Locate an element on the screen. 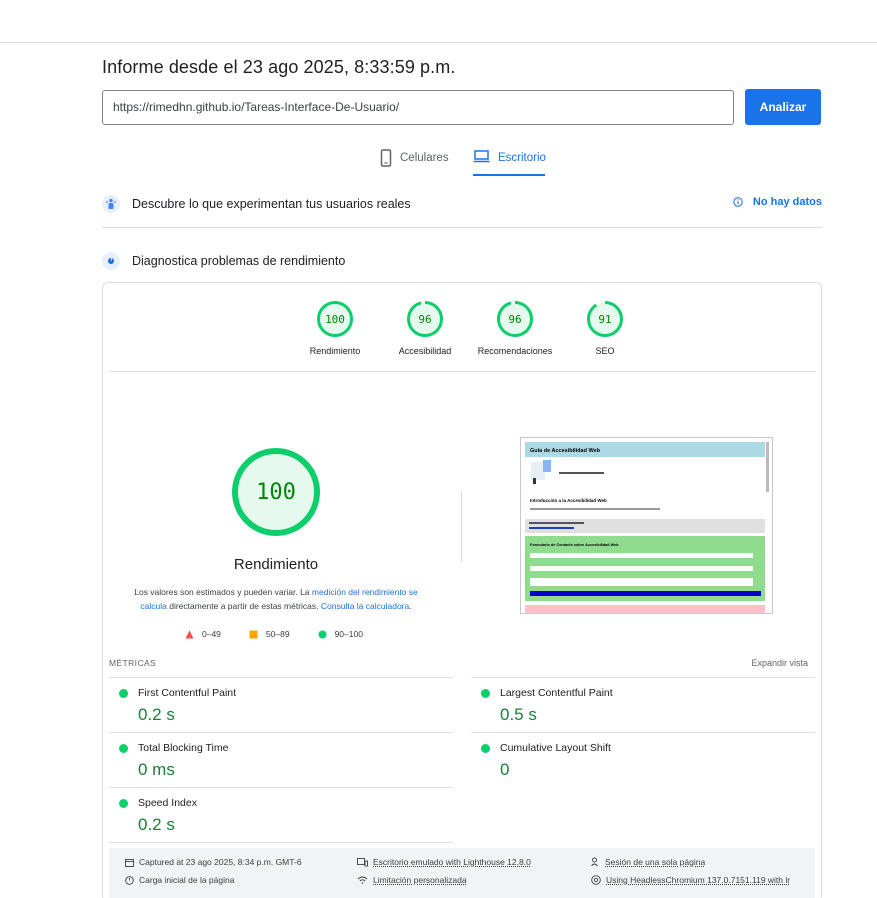 Image resolution: width=877 pixels, height=898 pixels. load-text: Carga inicial de la página is located at coordinates (187, 880).